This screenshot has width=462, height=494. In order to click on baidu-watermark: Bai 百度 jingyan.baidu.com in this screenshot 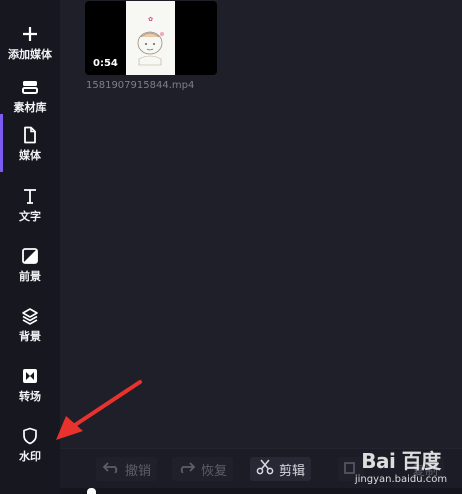, I will do `click(401, 465)`.